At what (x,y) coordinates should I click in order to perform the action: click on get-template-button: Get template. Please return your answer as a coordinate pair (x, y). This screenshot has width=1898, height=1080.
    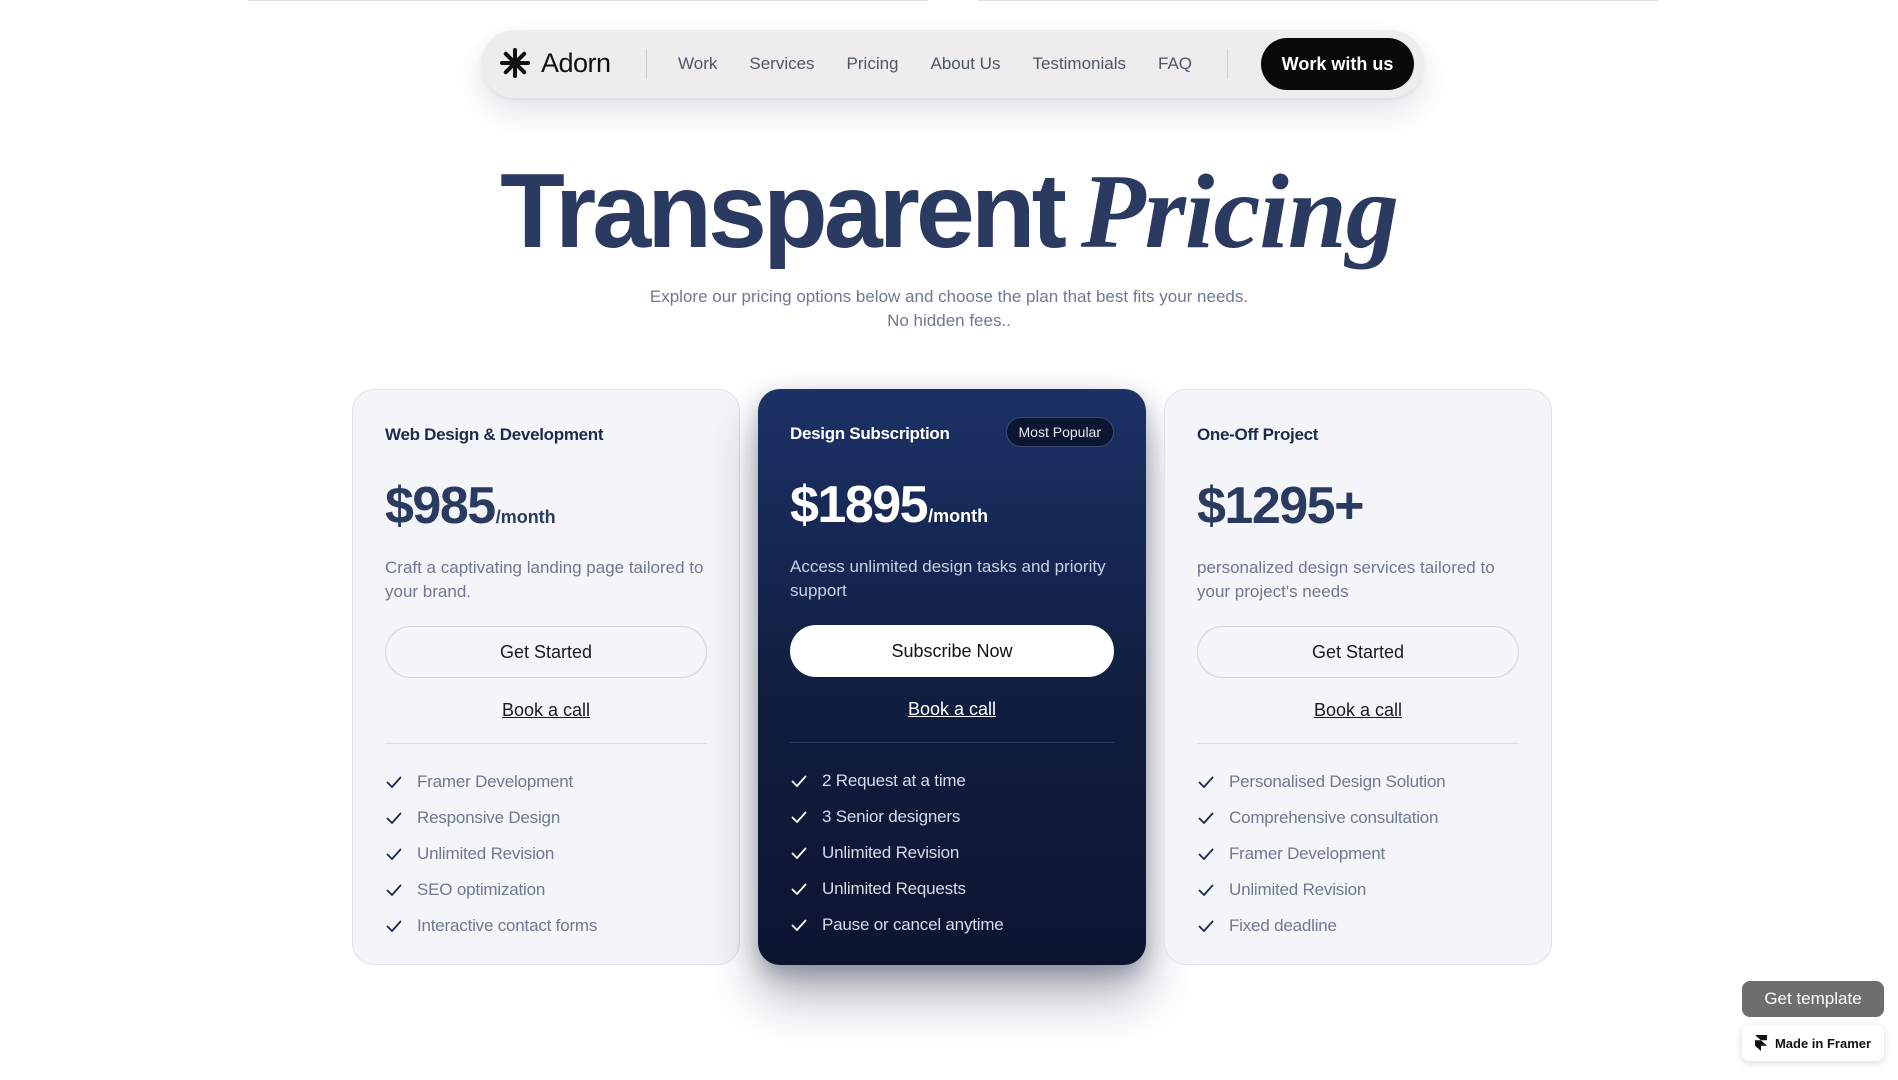
    Looking at the image, I should click on (1813, 999).